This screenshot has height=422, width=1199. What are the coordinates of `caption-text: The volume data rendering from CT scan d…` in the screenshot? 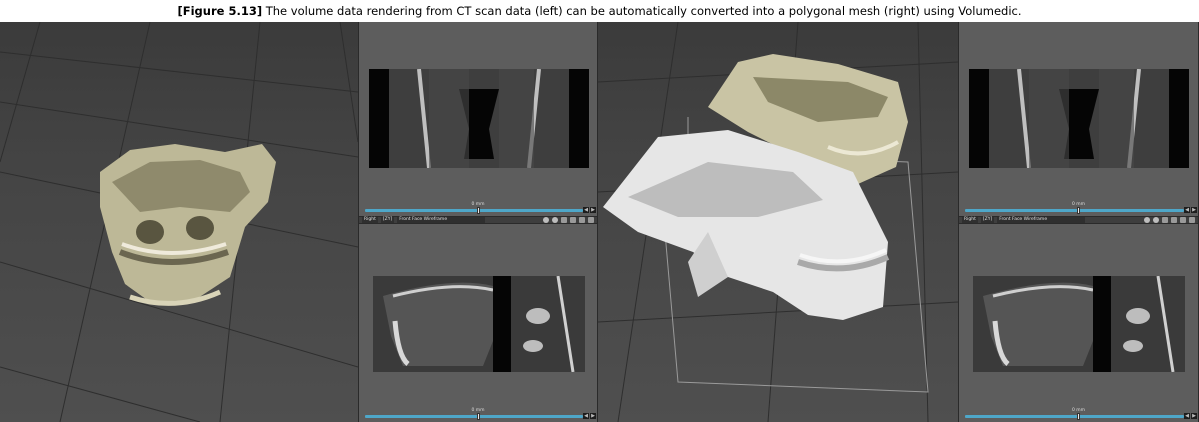 It's located at (643, 11).